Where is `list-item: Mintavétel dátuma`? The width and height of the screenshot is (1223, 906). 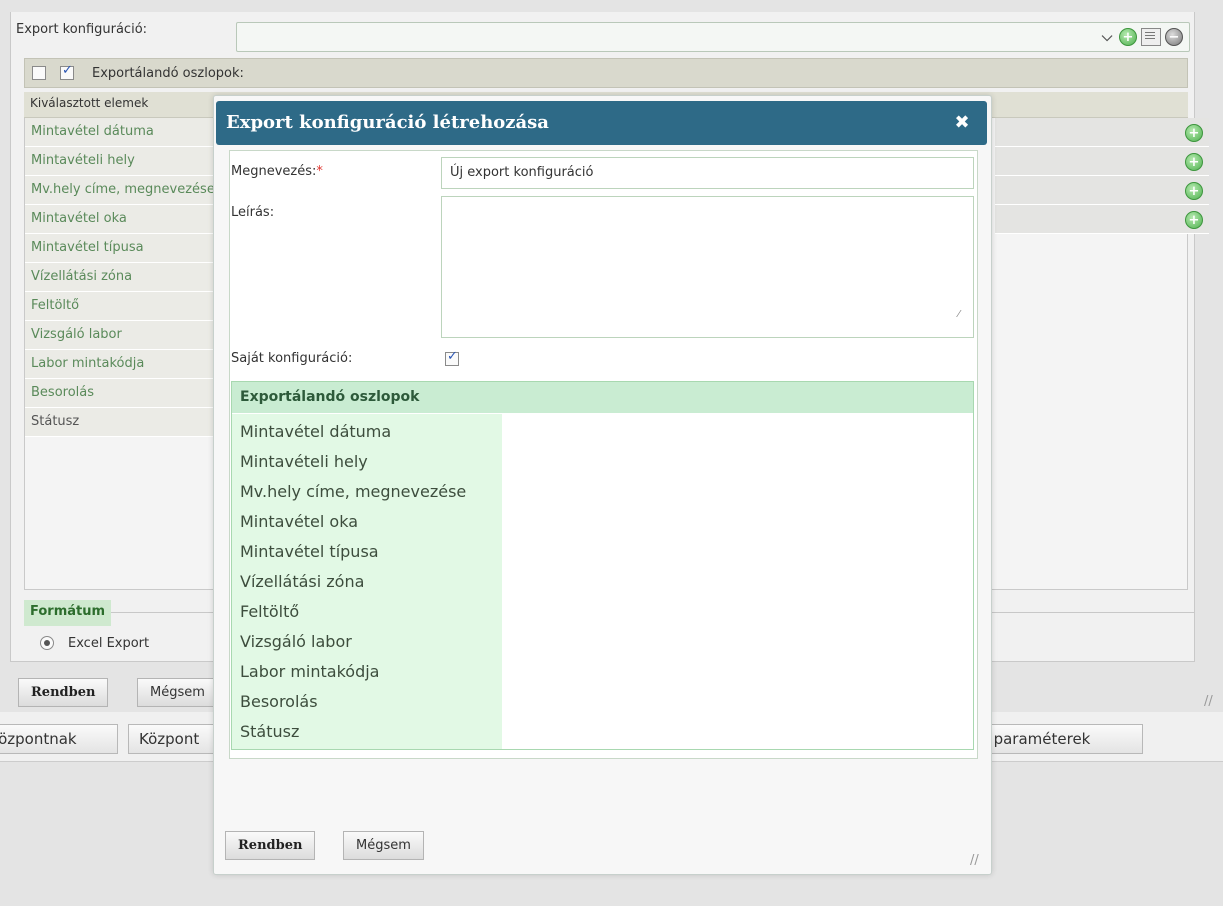 list-item: Mintavétel dátuma is located at coordinates (120, 132).